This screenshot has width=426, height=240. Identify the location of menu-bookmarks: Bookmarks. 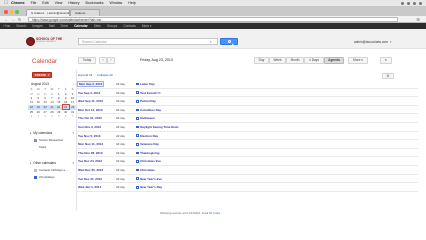
(95, 3).